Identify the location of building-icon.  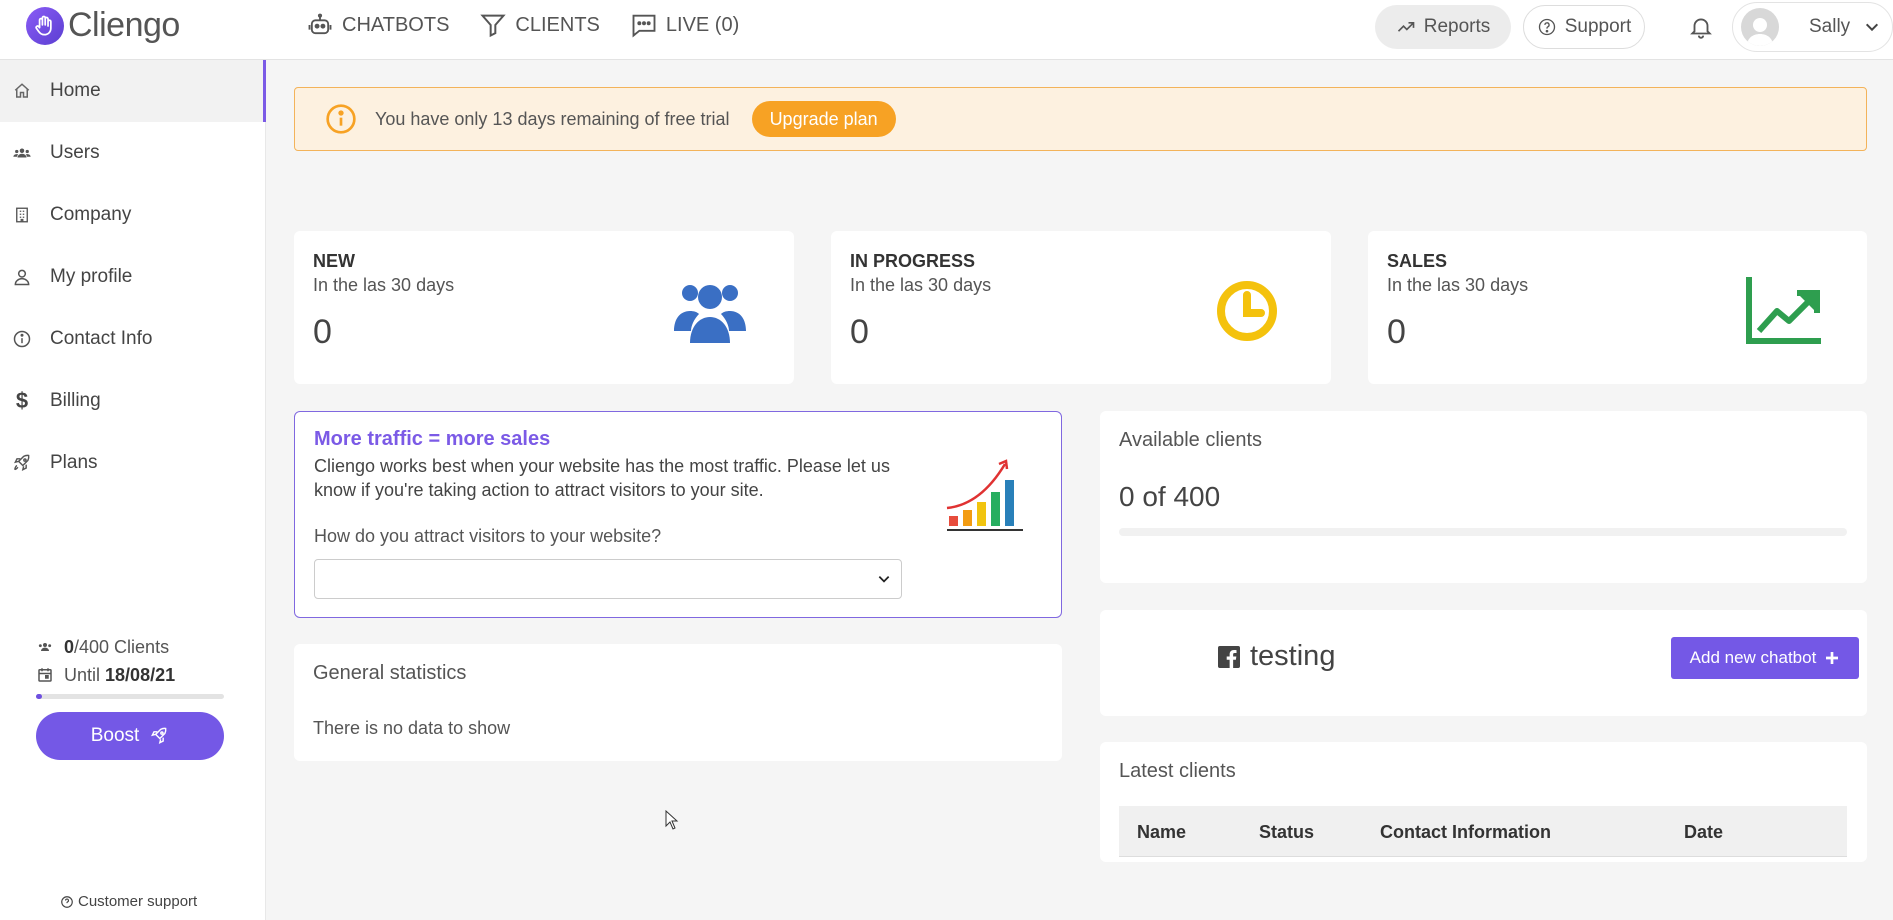
(22, 215).